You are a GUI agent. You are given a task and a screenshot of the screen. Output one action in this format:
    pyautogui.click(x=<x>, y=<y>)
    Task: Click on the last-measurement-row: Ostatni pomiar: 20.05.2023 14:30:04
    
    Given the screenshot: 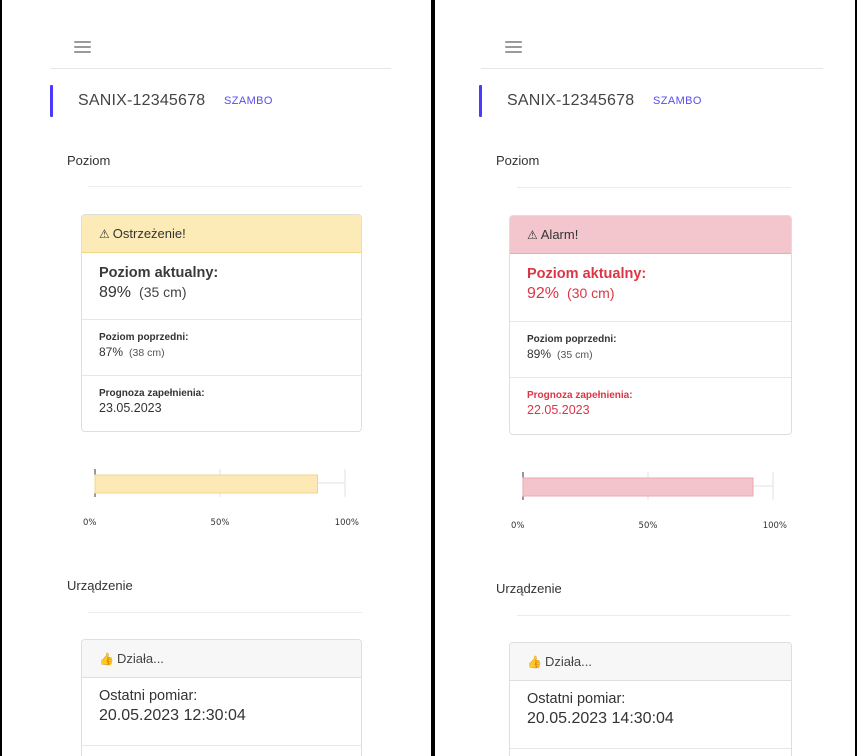 What is the action you would take?
    pyautogui.click(x=650, y=715)
    